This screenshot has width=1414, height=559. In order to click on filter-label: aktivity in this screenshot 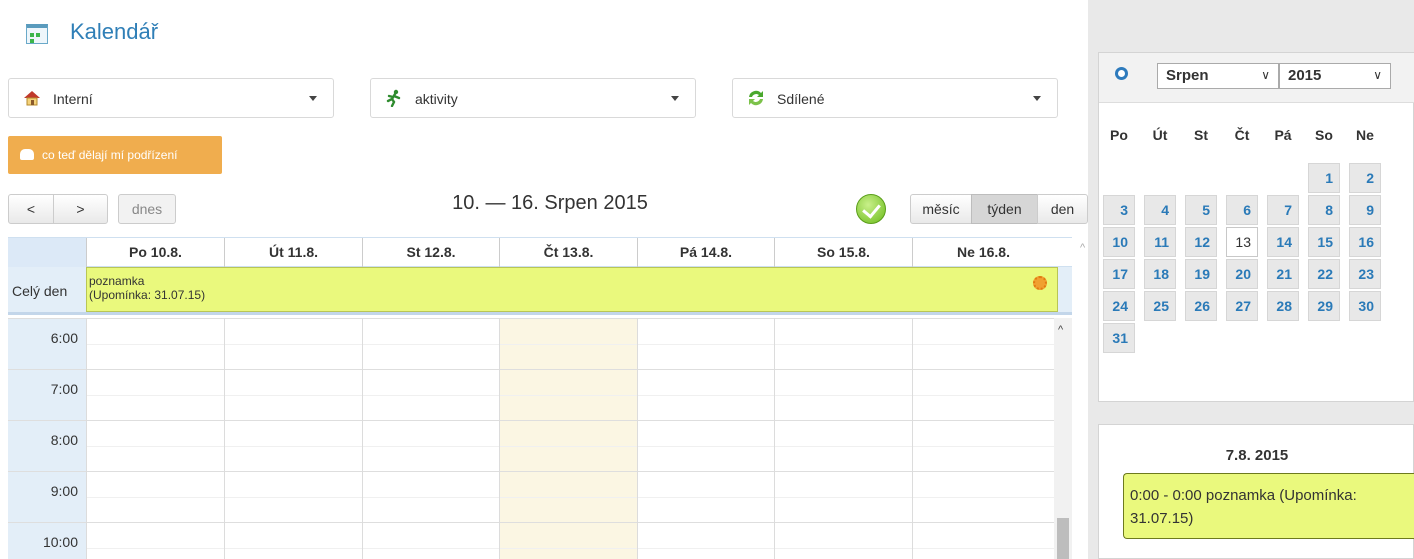, I will do `click(436, 99)`.